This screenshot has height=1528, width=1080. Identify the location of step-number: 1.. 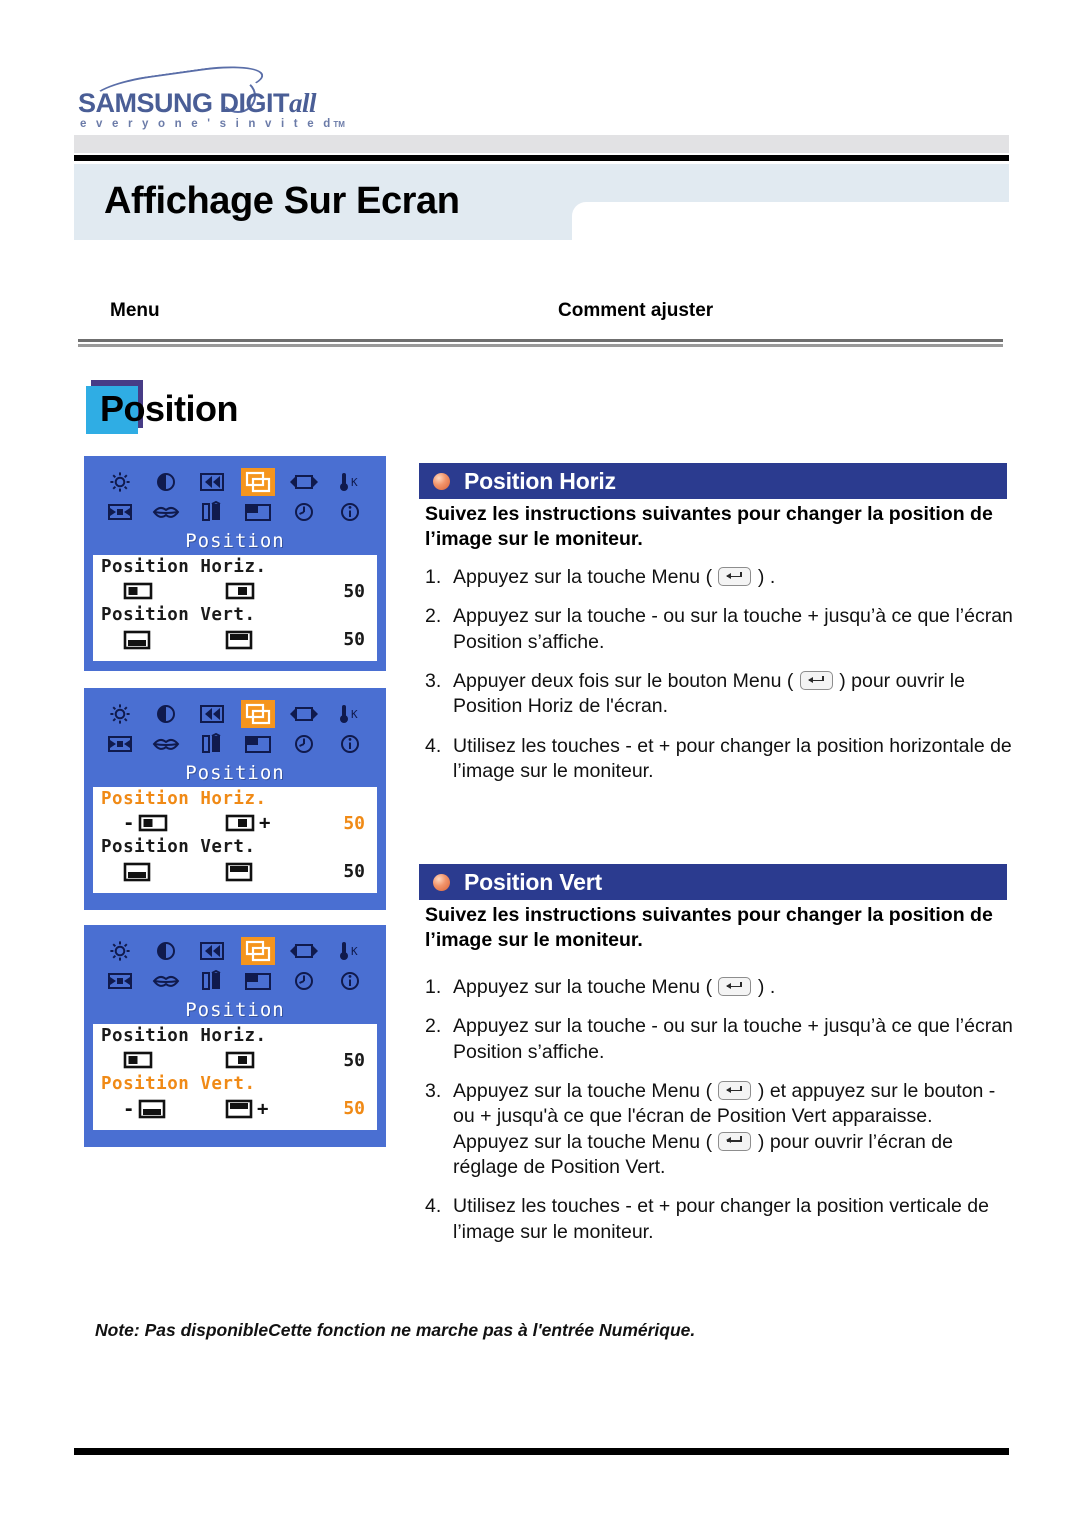
(433, 987).